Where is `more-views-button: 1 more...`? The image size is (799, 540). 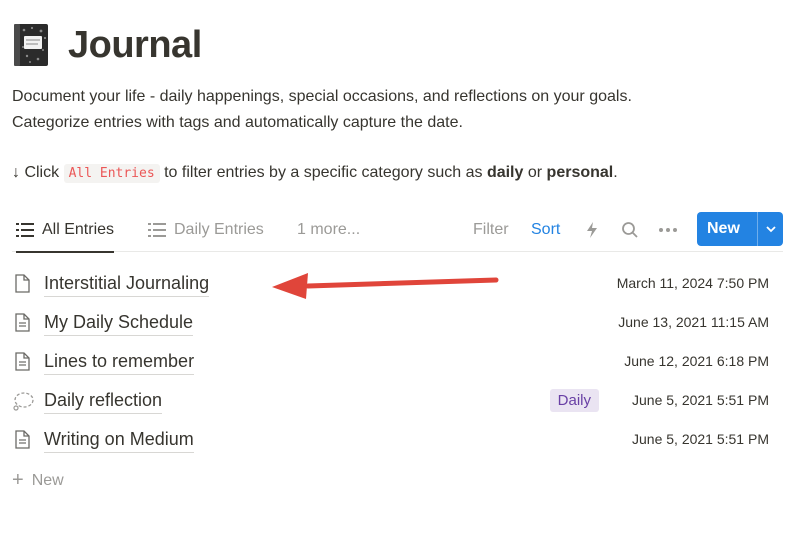
more-views-button: 1 more... is located at coordinates (328, 230).